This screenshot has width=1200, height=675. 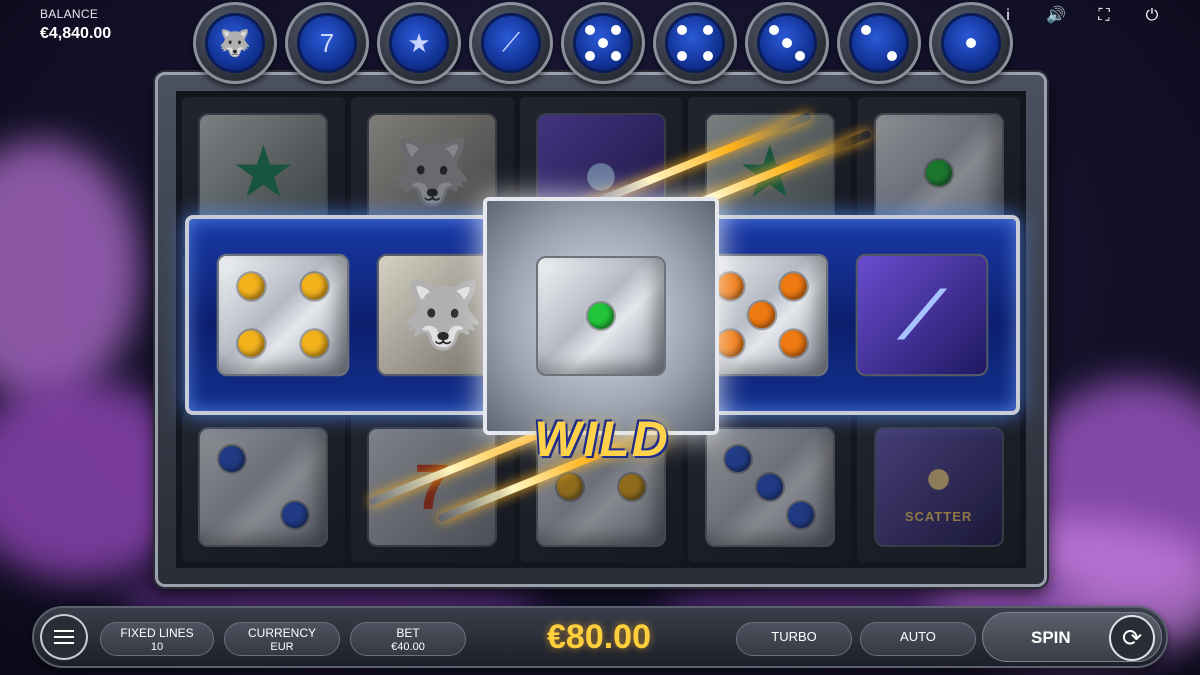 What do you see at coordinates (281, 633) in the screenshot?
I see `currency-label: CURRENCY` at bounding box center [281, 633].